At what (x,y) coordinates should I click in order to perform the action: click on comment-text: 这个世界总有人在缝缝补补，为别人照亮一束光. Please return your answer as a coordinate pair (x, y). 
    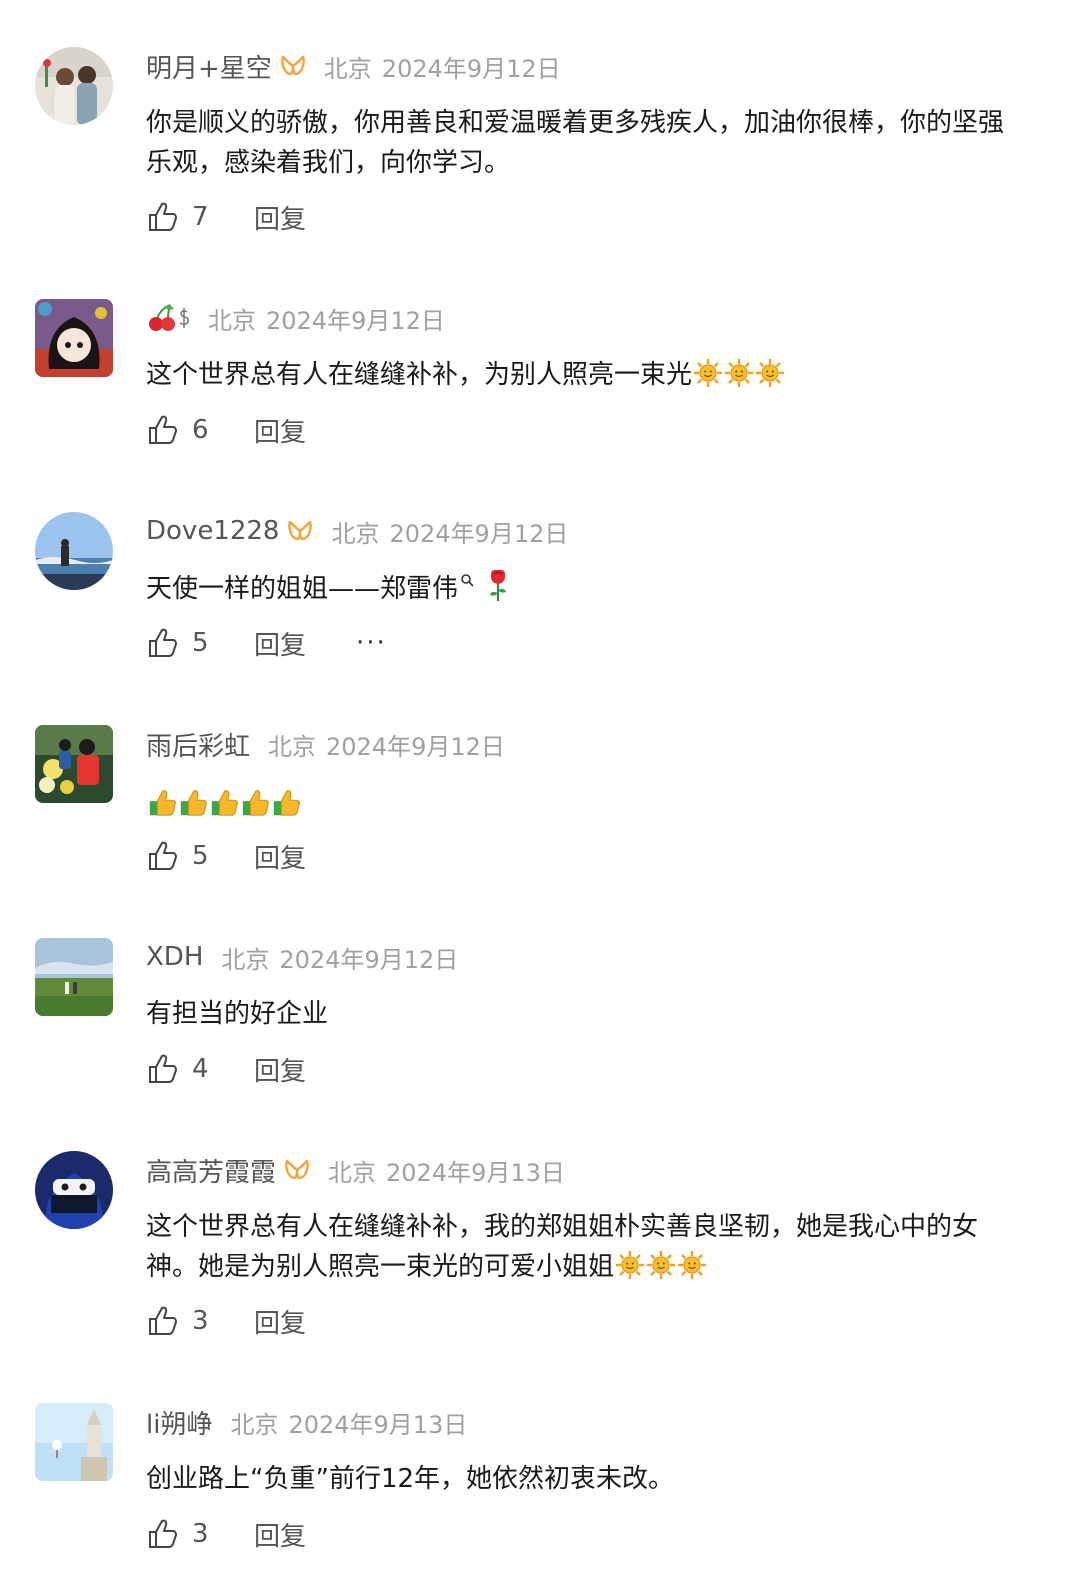
    Looking at the image, I should click on (419, 375).